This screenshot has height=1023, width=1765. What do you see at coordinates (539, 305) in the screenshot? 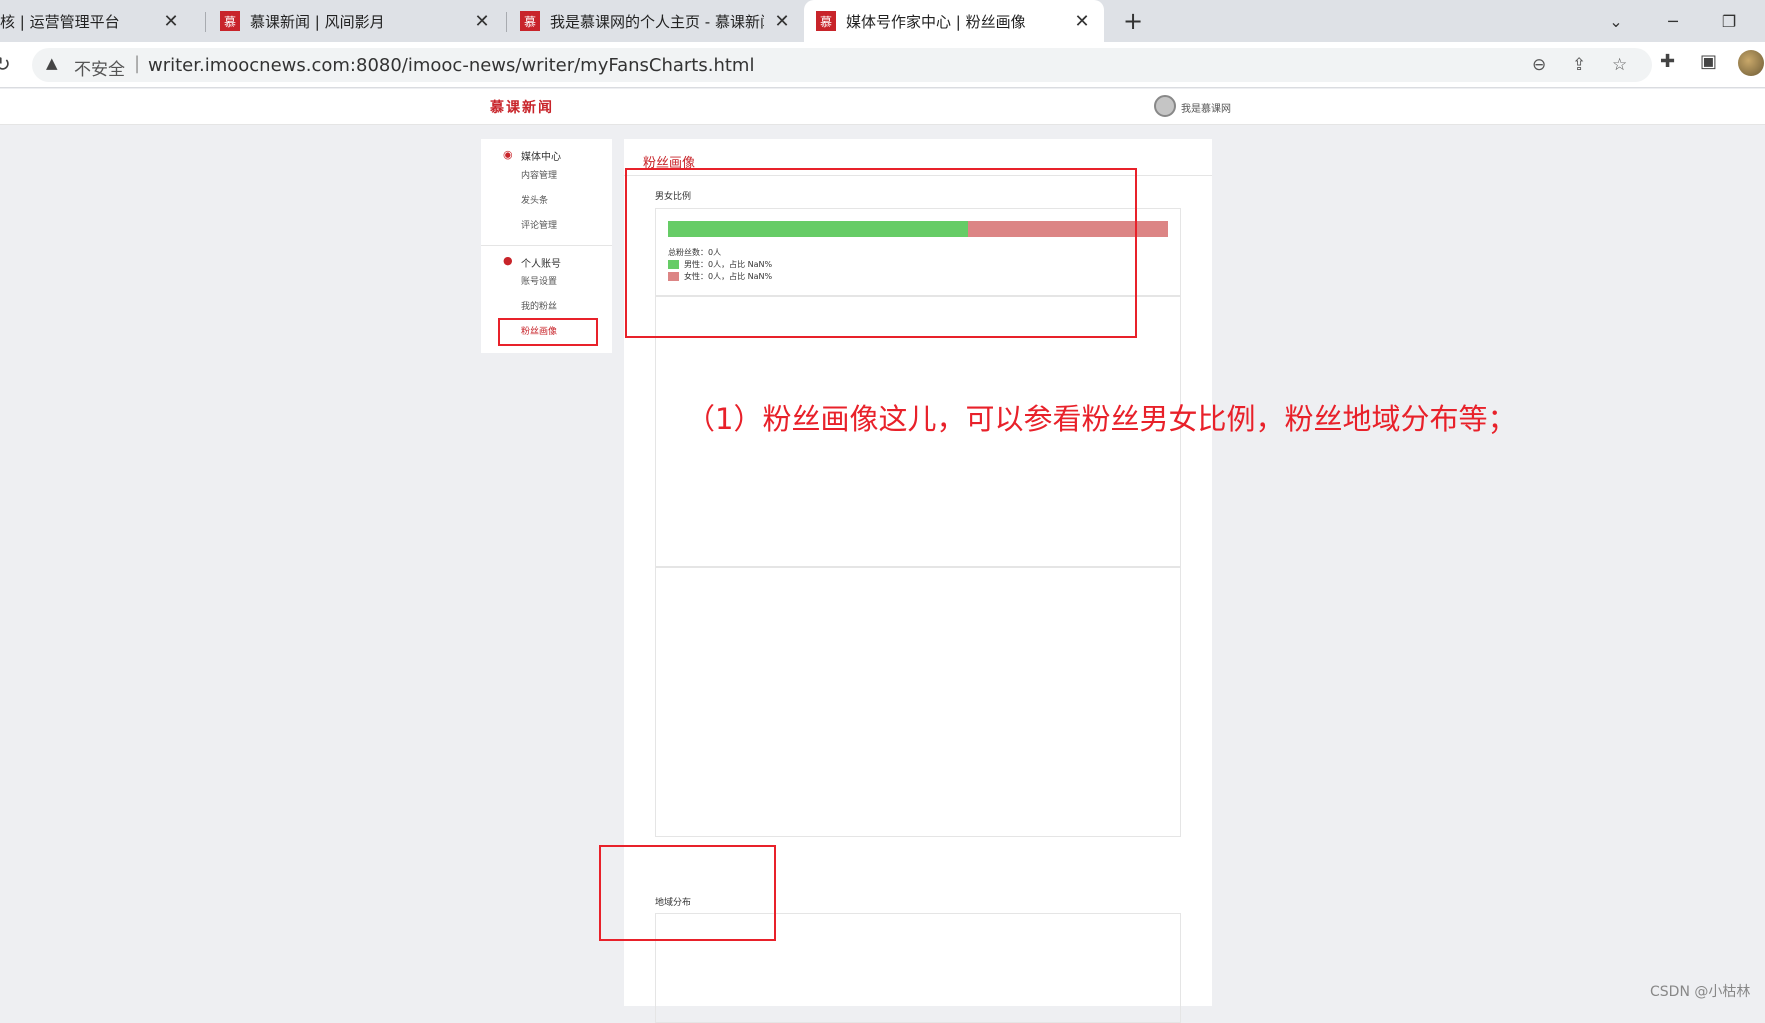
I see `sidebar-item-my-fans: 我的粉丝` at bounding box center [539, 305].